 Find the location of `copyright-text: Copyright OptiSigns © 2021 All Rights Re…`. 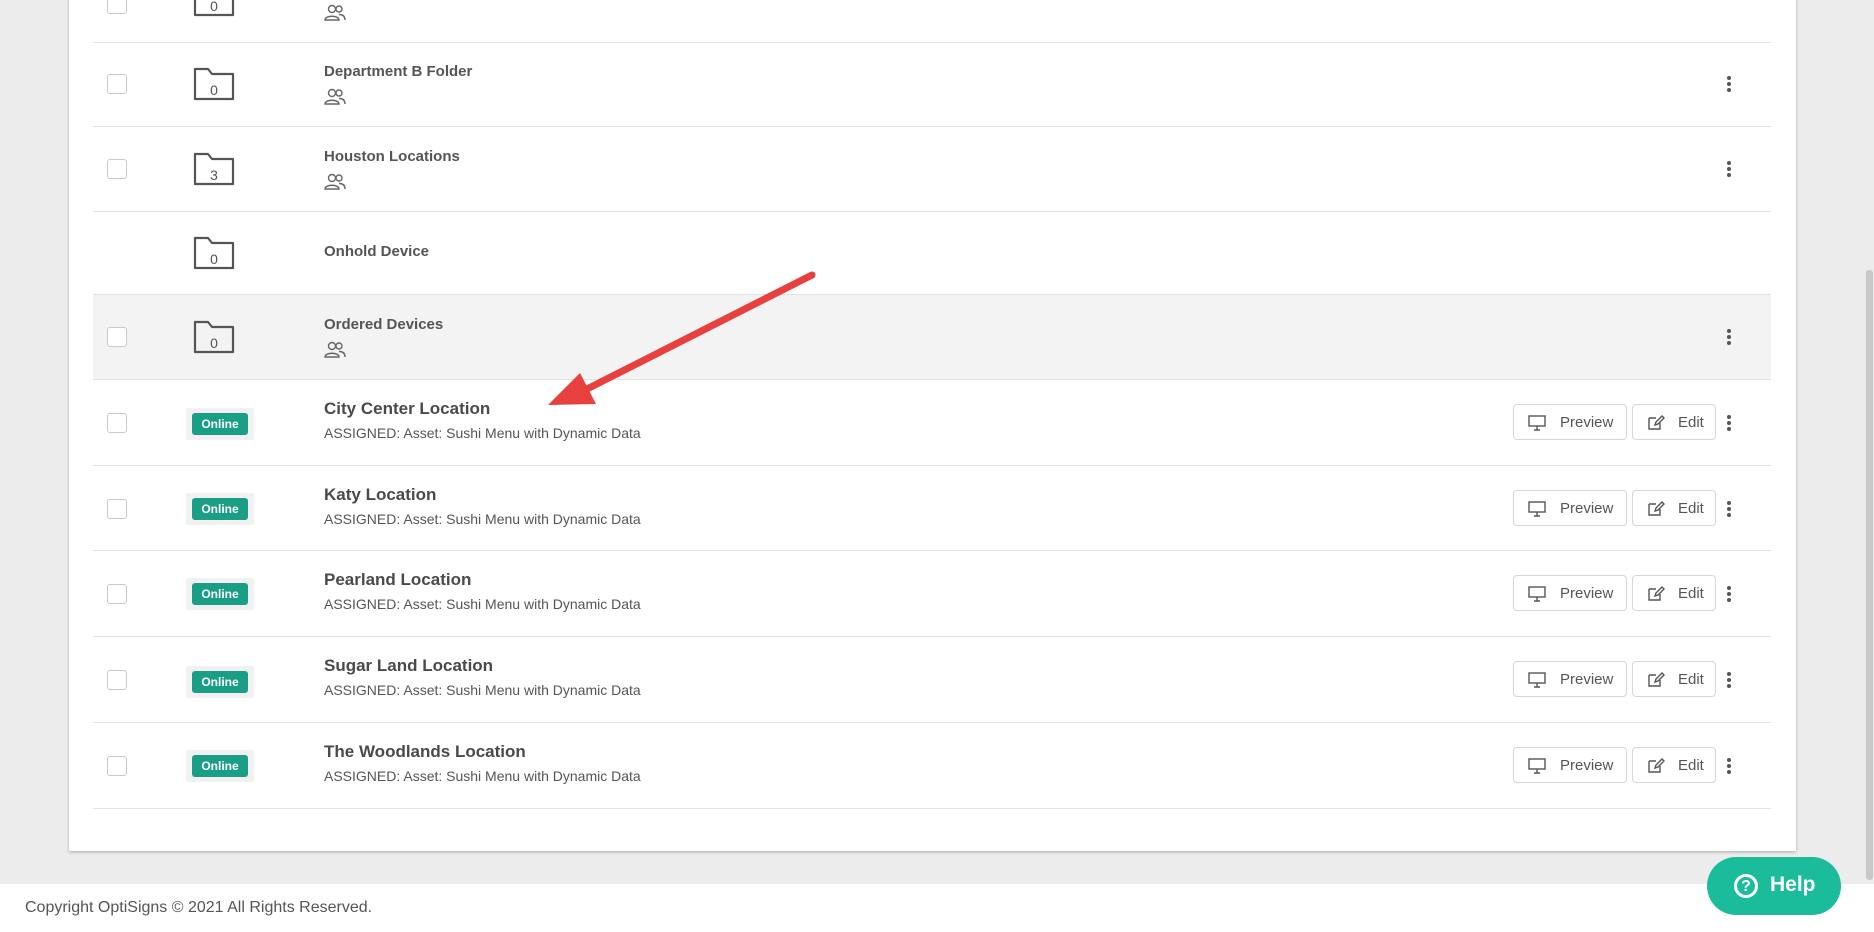

copyright-text: Copyright OptiSigns © 2021 All Rights Re… is located at coordinates (199, 907).